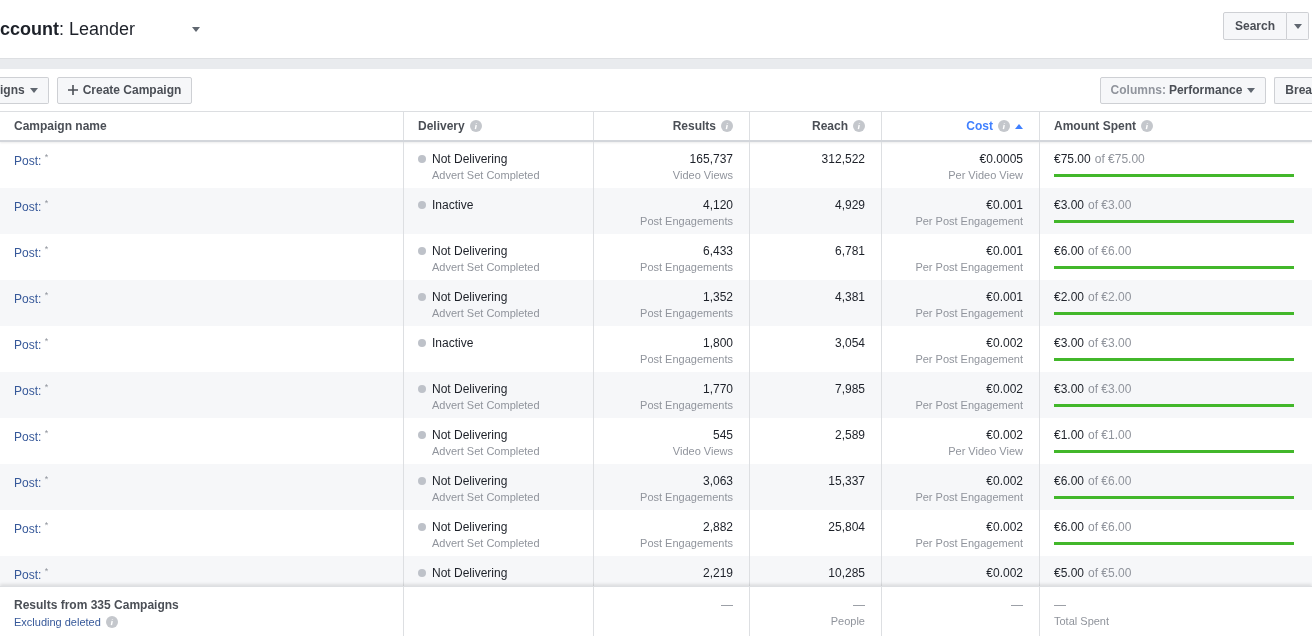 The image size is (1312, 636). I want to click on reach-value: 312,522, so click(842, 159).